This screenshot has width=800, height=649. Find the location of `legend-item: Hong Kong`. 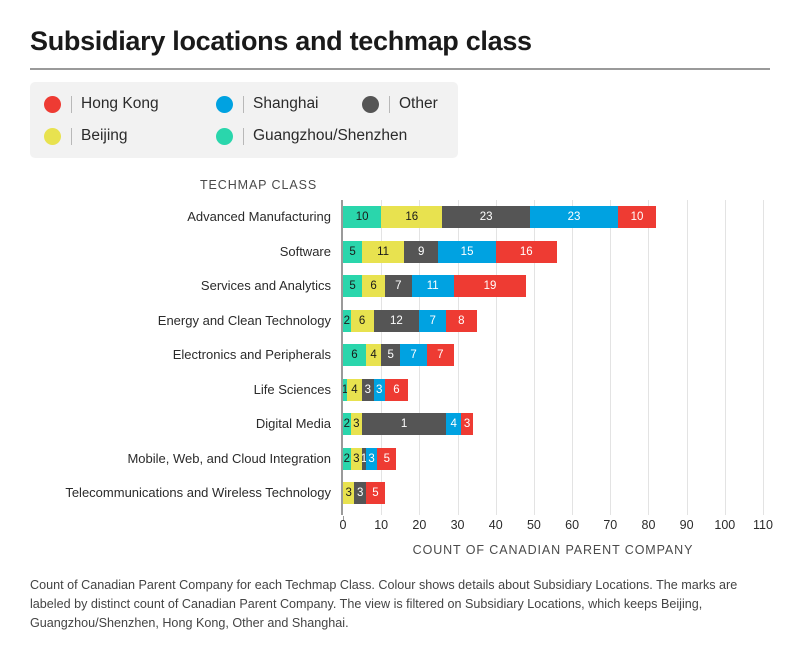

legend-item: Hong Kong is located at coordinates (101, 104).